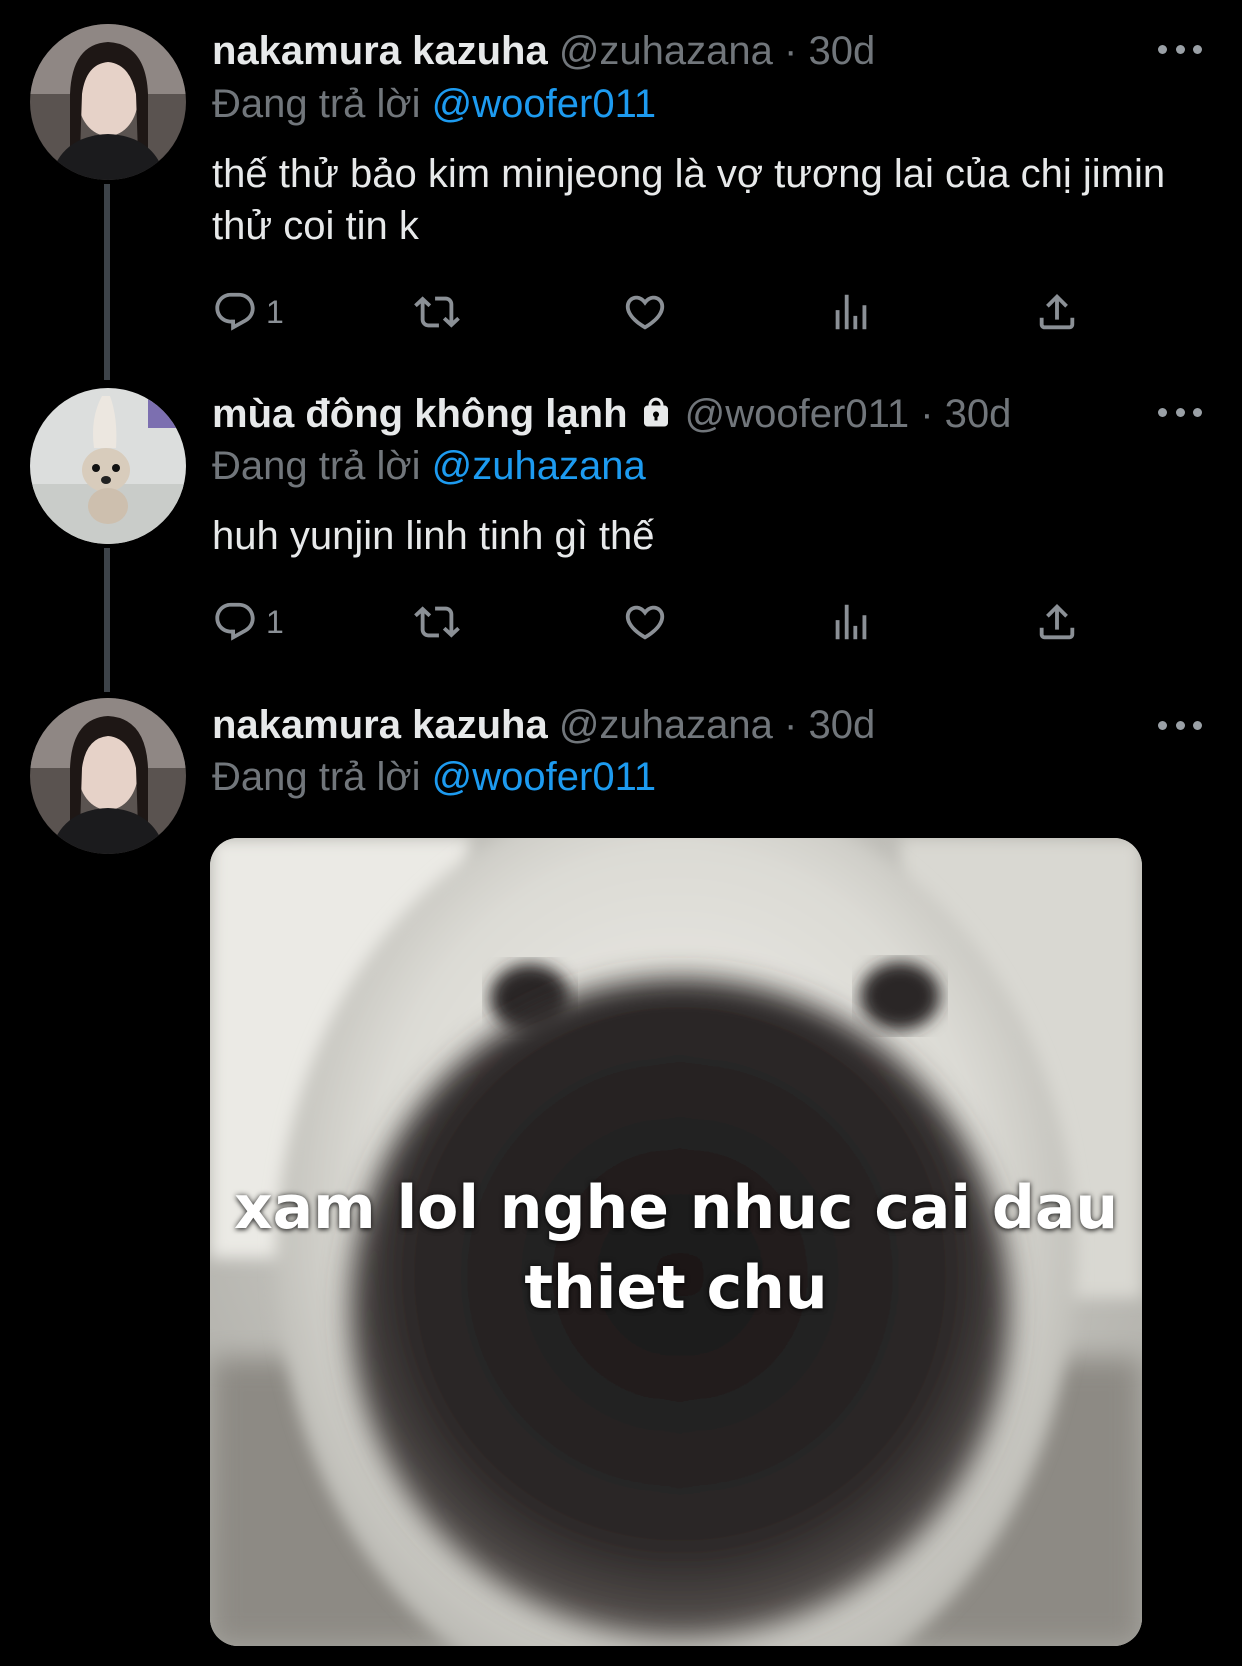  Describe the element at coordinates (676, 1288) in the screenshot. I see `media-caption-line: thiet chu` at that location.